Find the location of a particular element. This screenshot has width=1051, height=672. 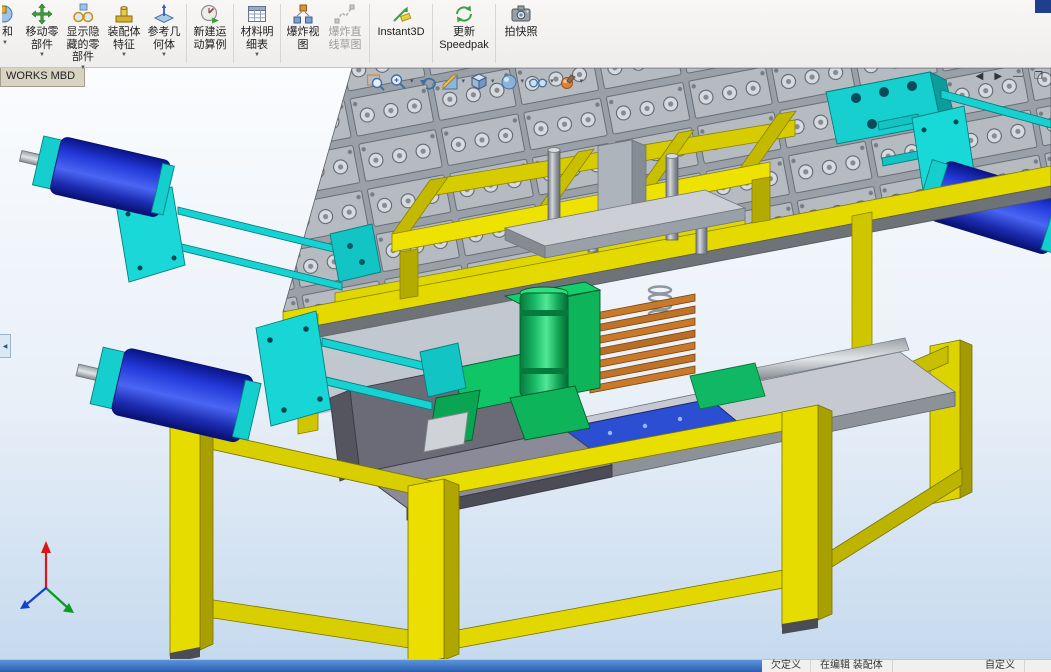

ribbon-button-label: 移动零 部件 is located at coordinates (42, 38).